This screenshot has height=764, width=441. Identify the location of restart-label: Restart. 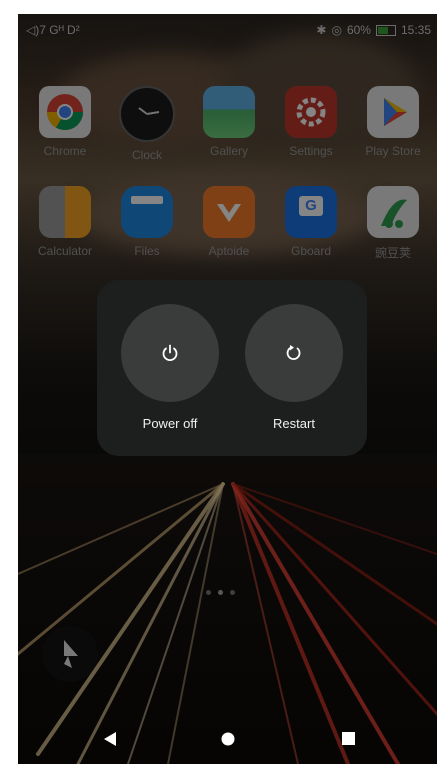
(294, 423).